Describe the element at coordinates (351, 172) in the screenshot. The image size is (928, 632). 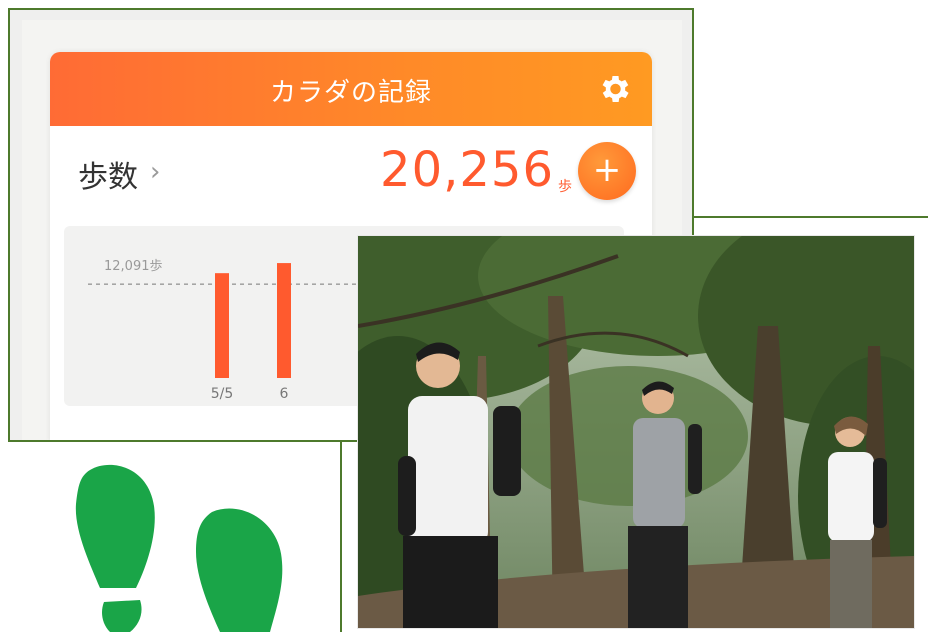
I see `steps-row: 歩数 › 20,256 歩 +` at that location.